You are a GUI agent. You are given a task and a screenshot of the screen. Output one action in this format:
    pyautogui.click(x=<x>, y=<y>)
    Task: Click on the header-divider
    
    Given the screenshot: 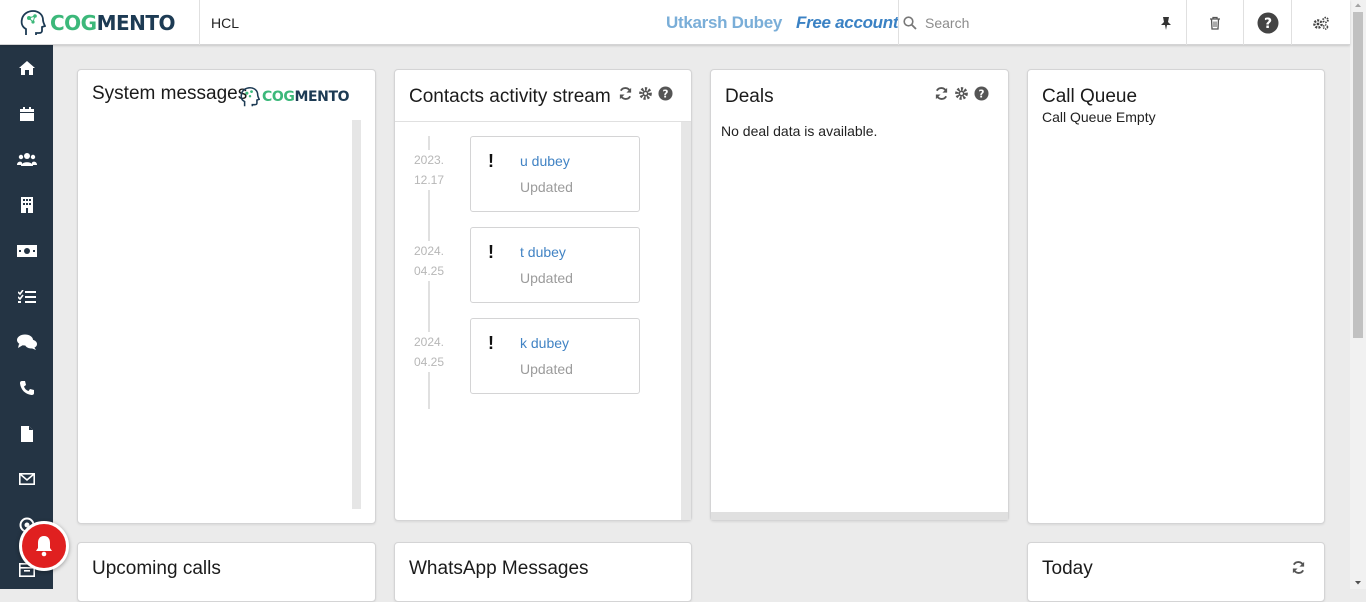 What is the action you would take?
    pyautogui.click(x=543, y=121)
    